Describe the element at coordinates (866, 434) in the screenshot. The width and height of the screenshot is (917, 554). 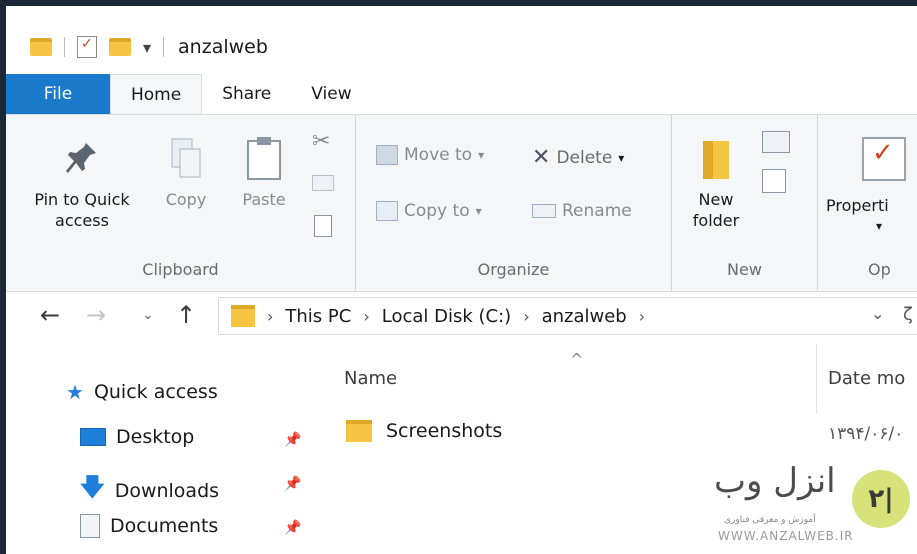
I see `file-date: ۱۳۹۴/۰۶/۰` at that location.